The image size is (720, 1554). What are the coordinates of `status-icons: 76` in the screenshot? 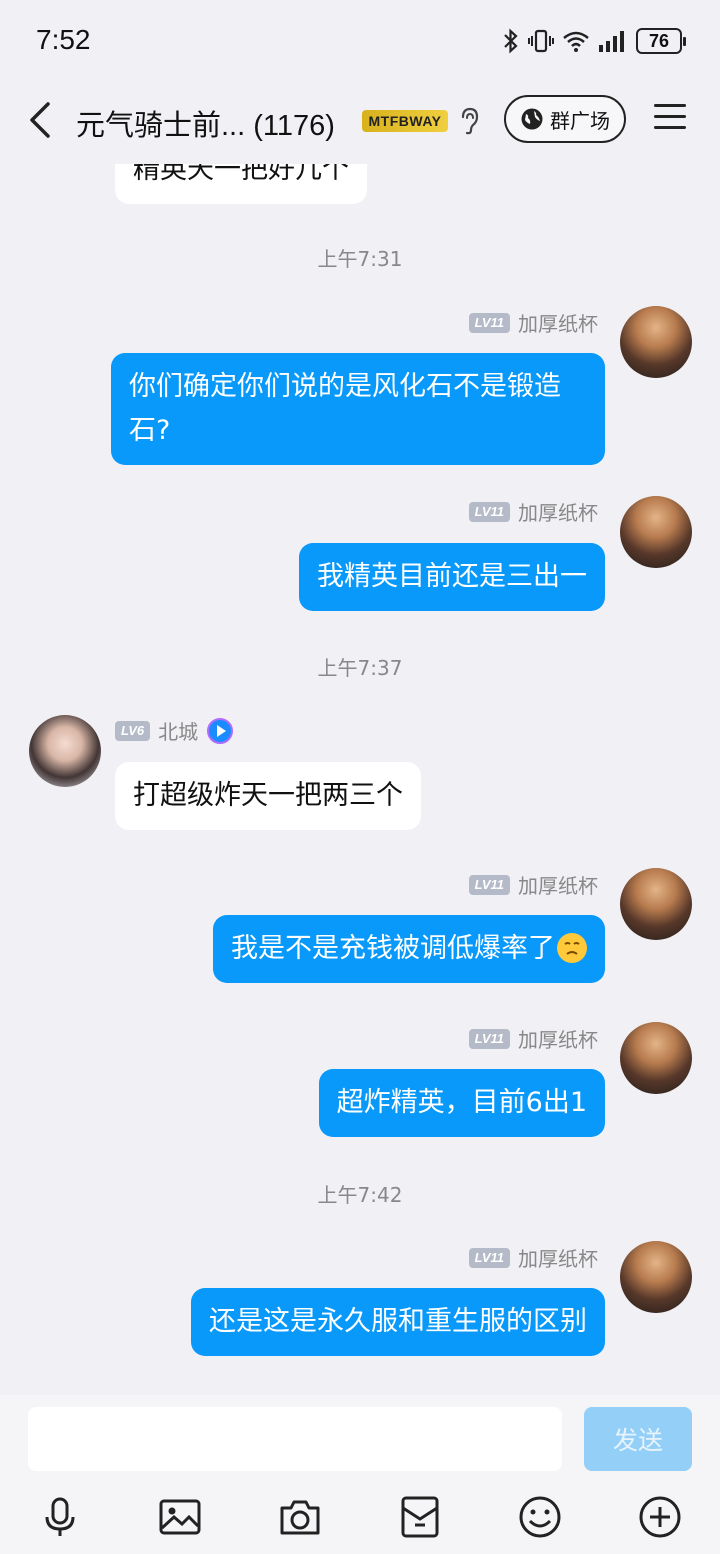 It's located at (594, 41).